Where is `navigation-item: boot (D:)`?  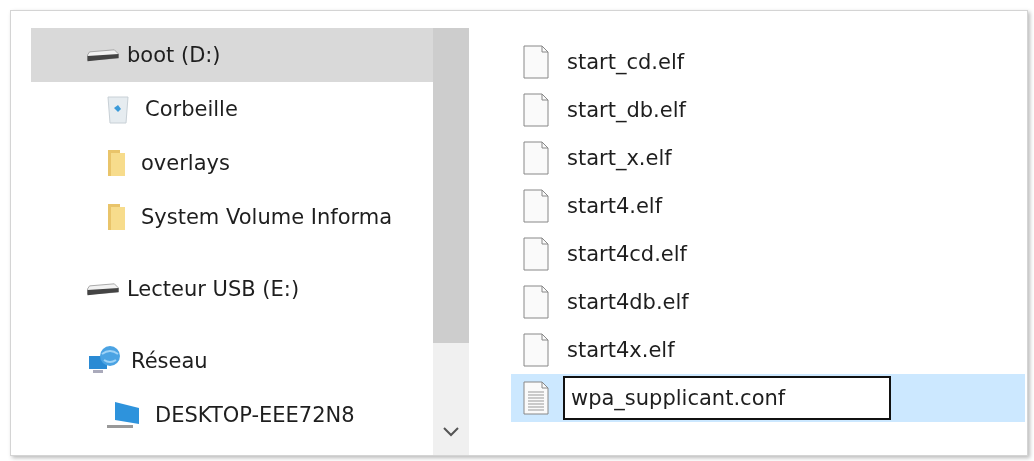
navigation-item: boot (D:) is located at coordinates (232, 55).